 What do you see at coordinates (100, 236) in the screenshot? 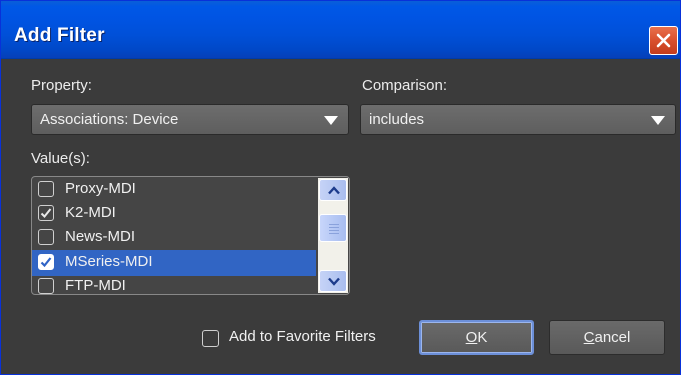
I see `list-item-label: News-MDI` at bounding box center [100, 236].